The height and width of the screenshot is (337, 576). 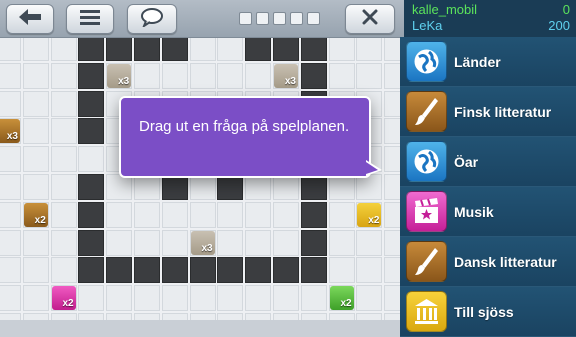 I want to click on chat-button, so click(x=152, y=19).